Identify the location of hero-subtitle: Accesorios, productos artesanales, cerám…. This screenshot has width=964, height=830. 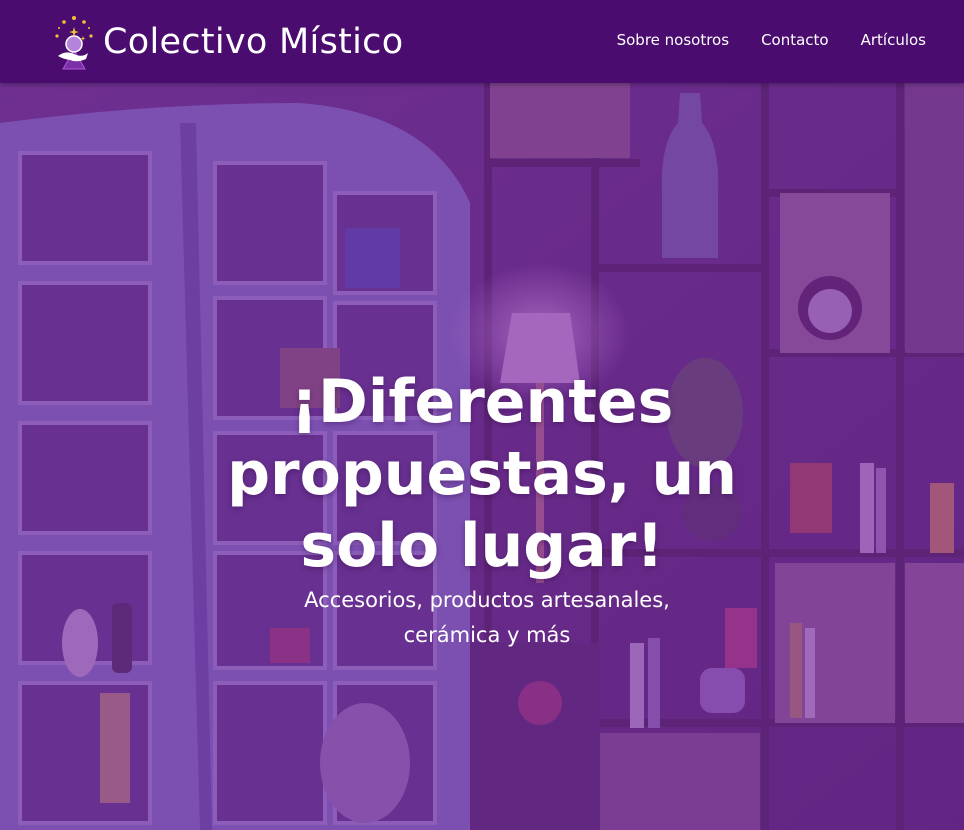
(487, 618).